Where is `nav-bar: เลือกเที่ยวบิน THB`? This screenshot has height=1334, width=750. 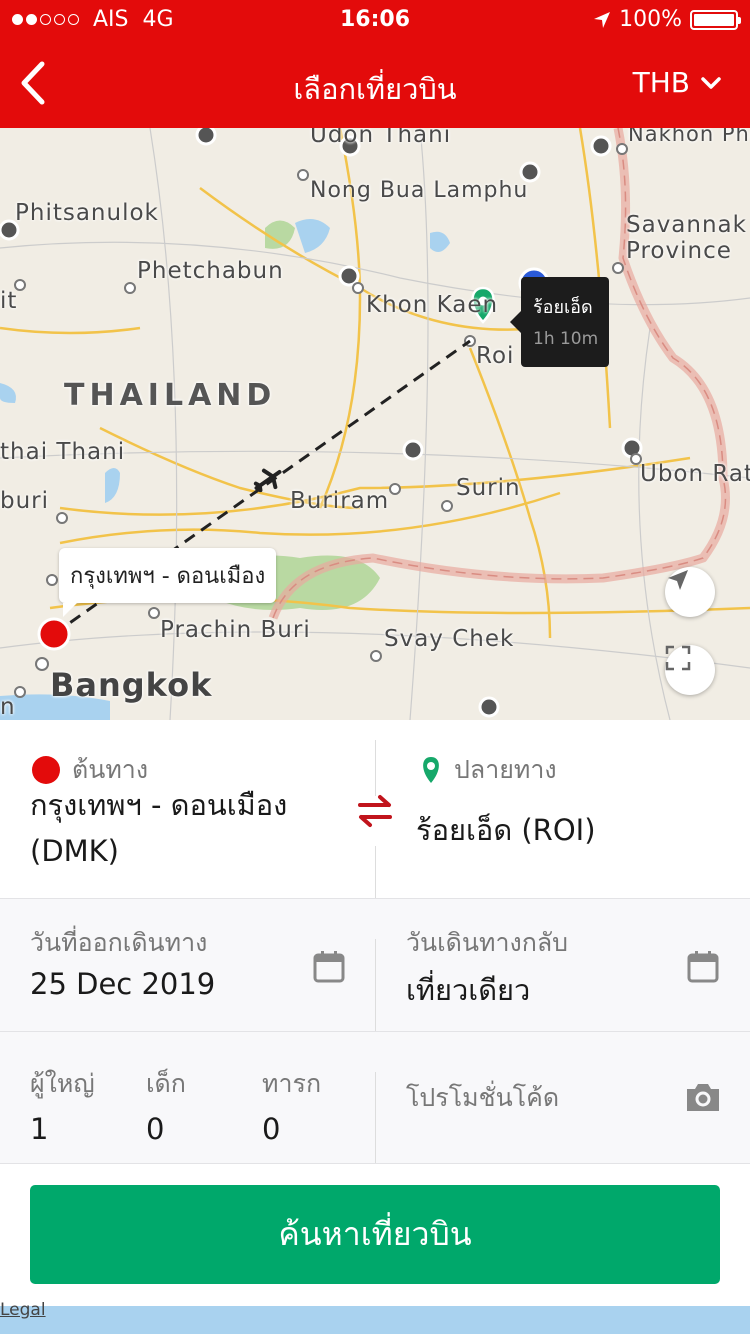
nav-bar: เลือกเที่ยวบิน THB is located at coordinates (375, 84).